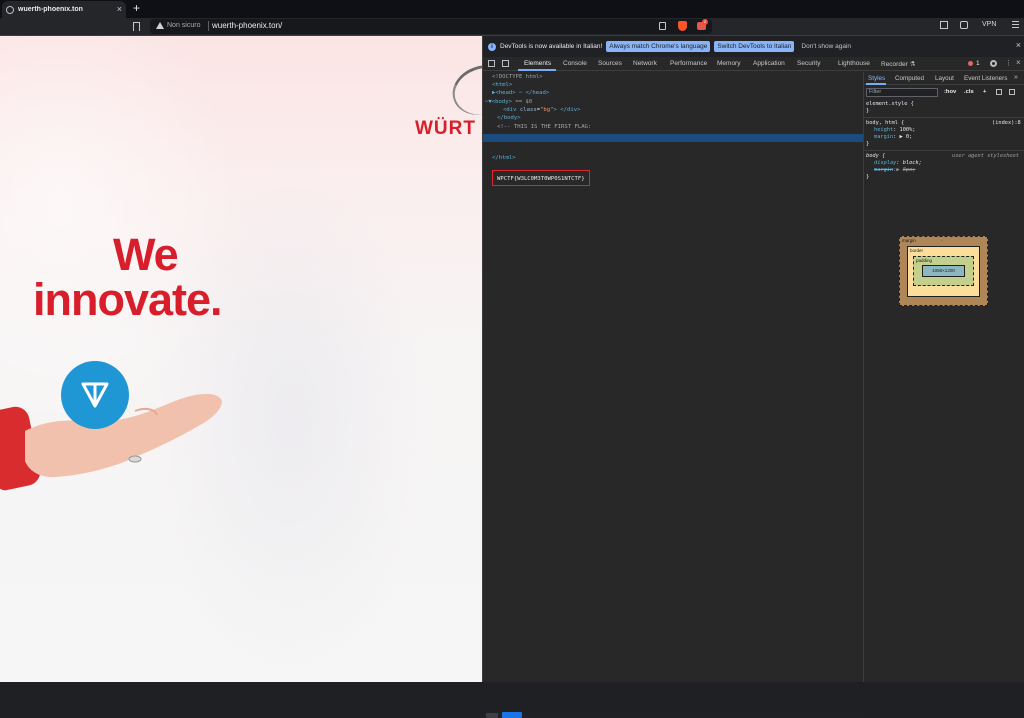 This screenshot has height=718, width=1024. I want to click on tab-elements: Elements, so click(537, 63).